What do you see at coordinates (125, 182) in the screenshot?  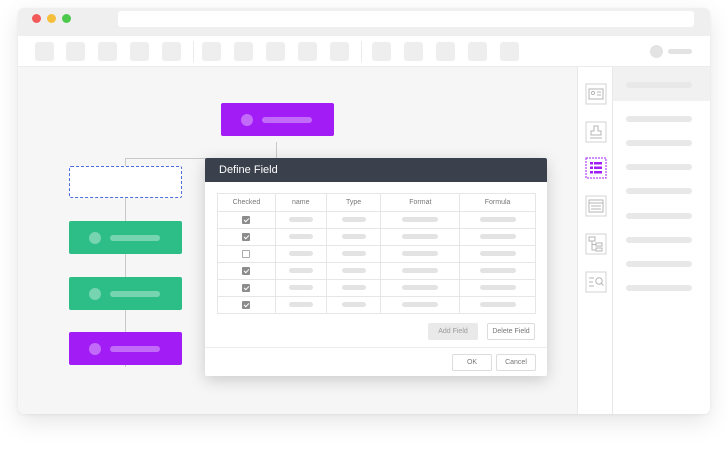 I see `org-node-selected` at bounding box center [125, 182].